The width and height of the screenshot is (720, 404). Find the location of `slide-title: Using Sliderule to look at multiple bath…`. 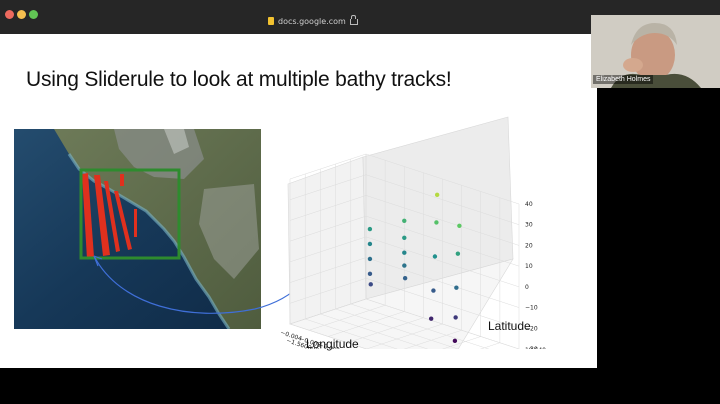

slide-title: Using Sliderule to look at multiple bath… is located at coordinates (239, 79).